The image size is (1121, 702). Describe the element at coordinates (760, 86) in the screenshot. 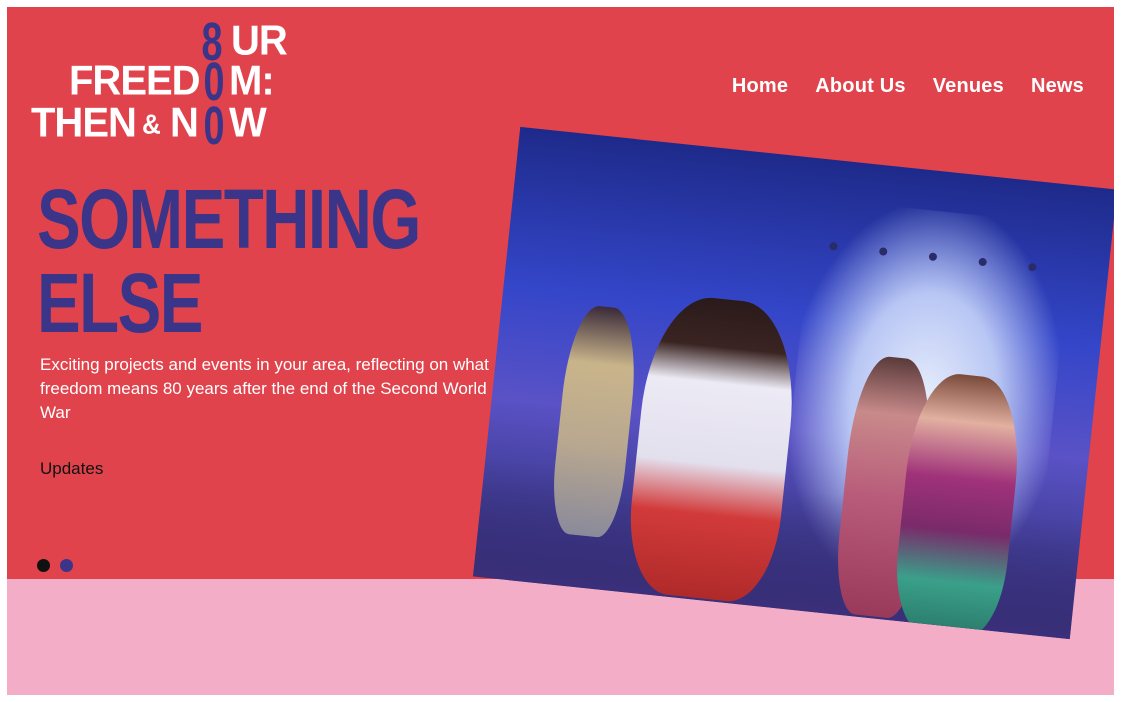

I see `nav-home: Home` at that location.